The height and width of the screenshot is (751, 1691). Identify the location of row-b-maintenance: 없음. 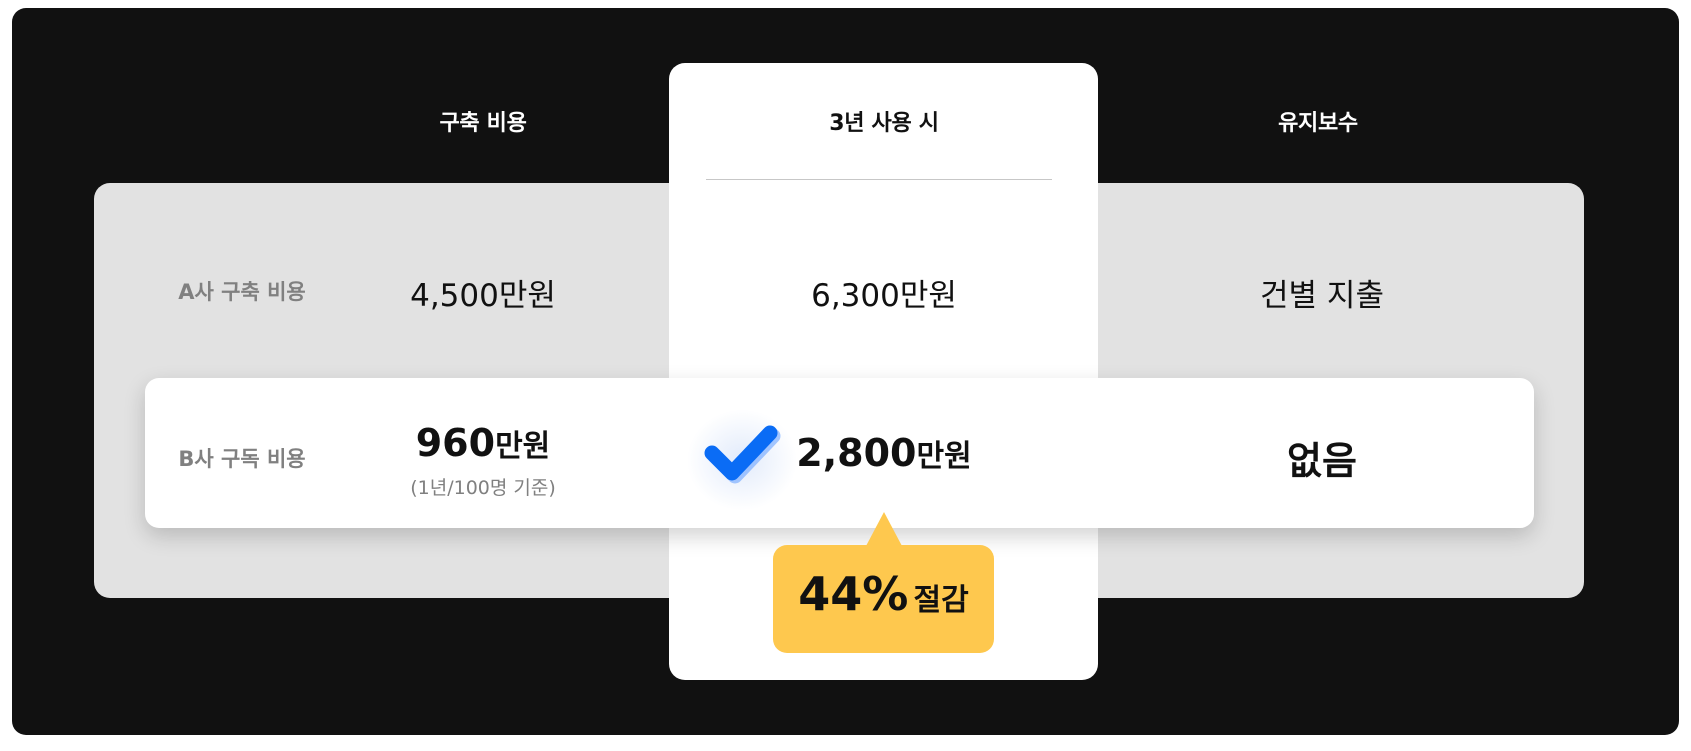
(1322, 457).